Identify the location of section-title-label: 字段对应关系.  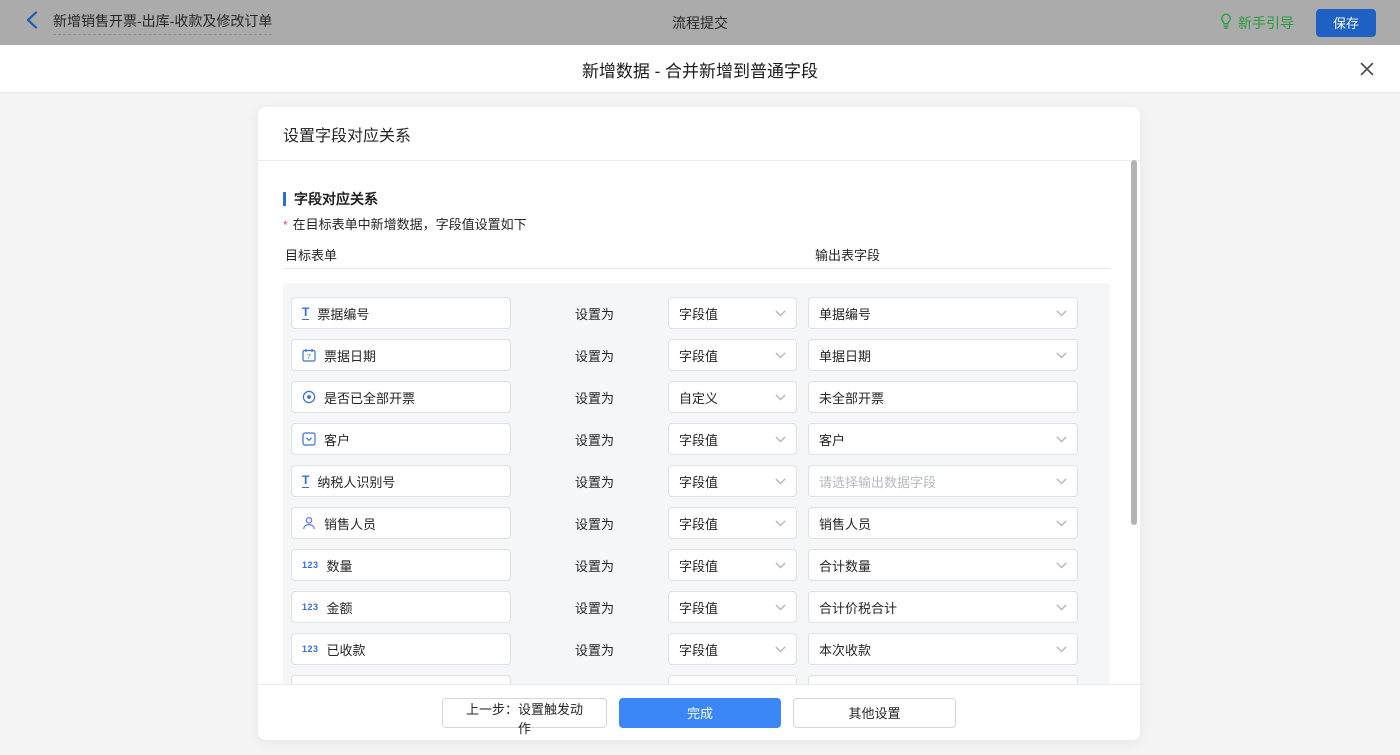
(336, 199).